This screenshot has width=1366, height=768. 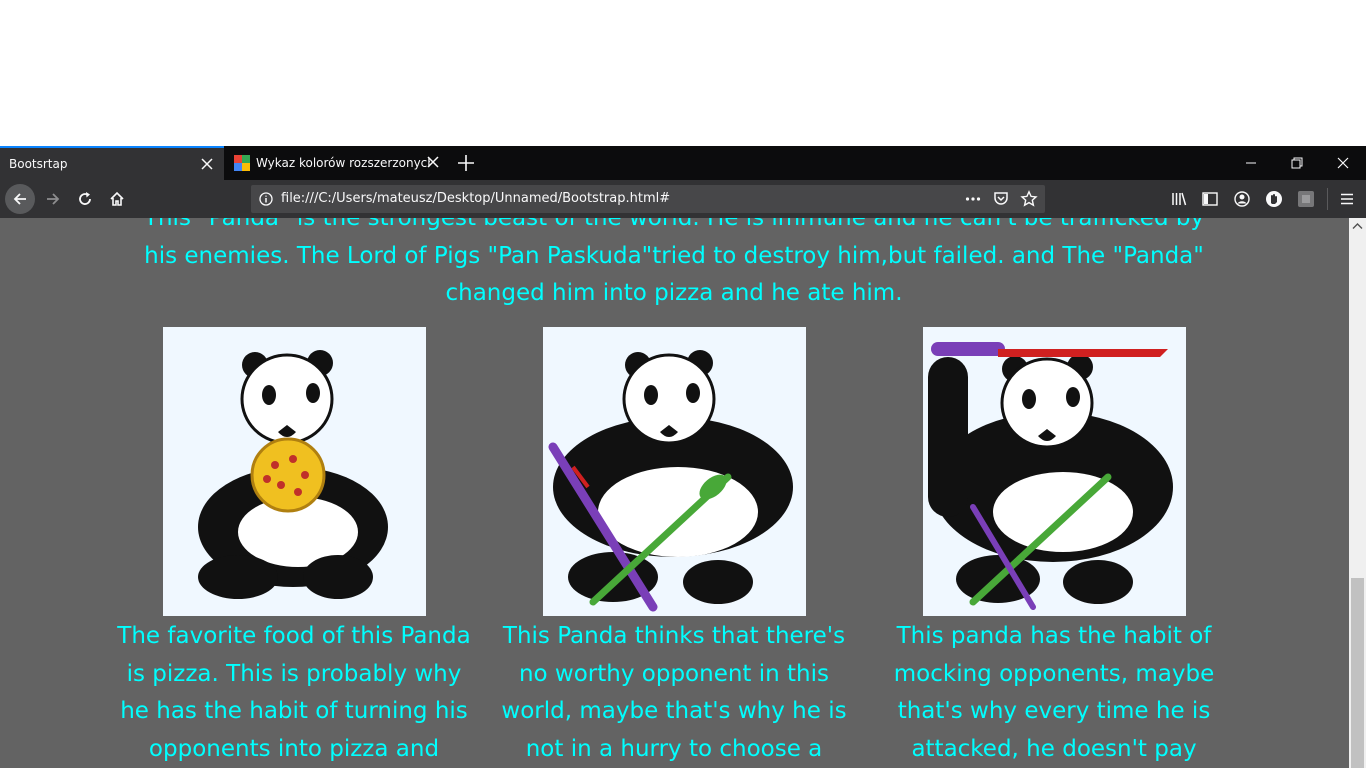 I want to click on close-window-icon, so click(x=1343, y=163).